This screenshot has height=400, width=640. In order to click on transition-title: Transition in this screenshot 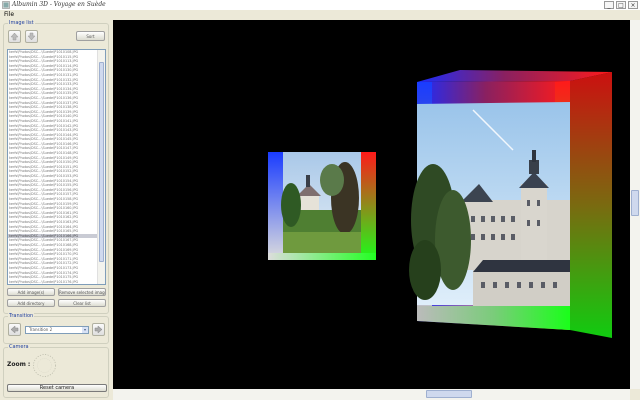, I will do `click(21, 316)`.